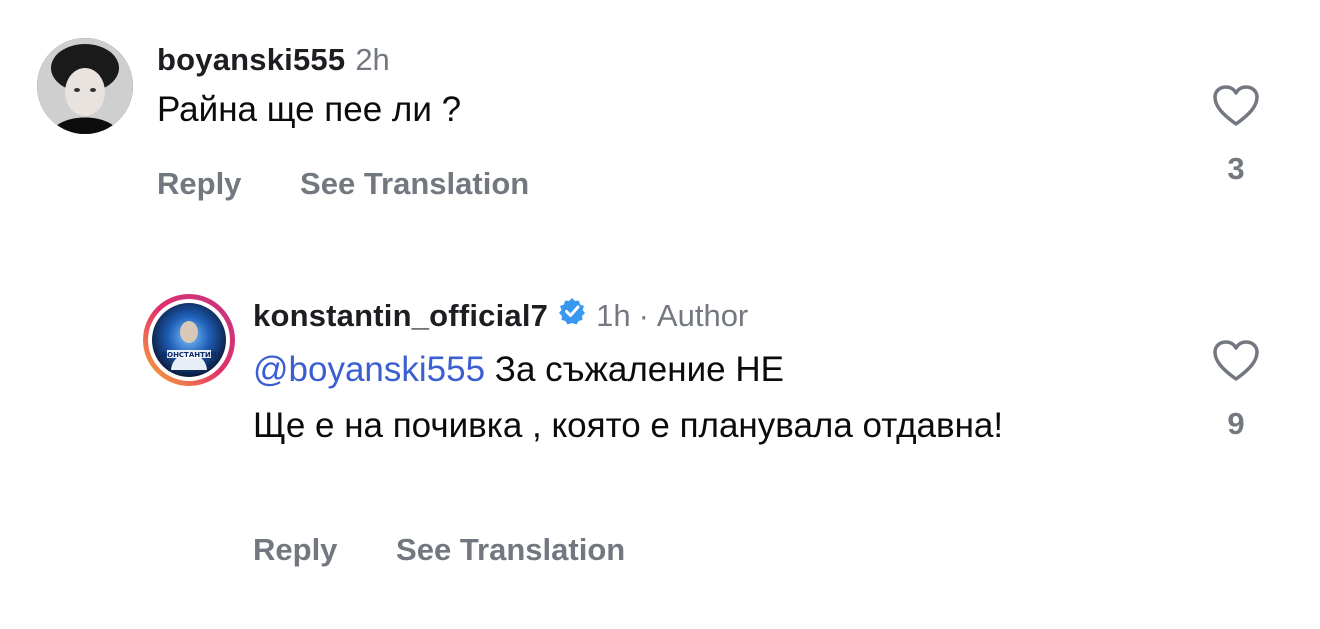 The image size is (1320, 629). I want to click on avatar-text: КОНСТАНТИН, so click(188, 355).